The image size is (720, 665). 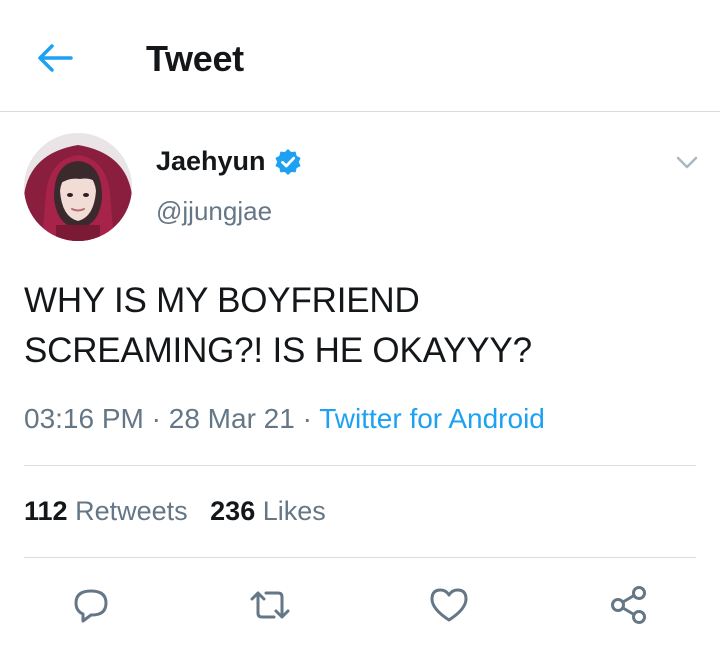 I want to click on author-handle: @jjungjae, so click(x=214, y=211).